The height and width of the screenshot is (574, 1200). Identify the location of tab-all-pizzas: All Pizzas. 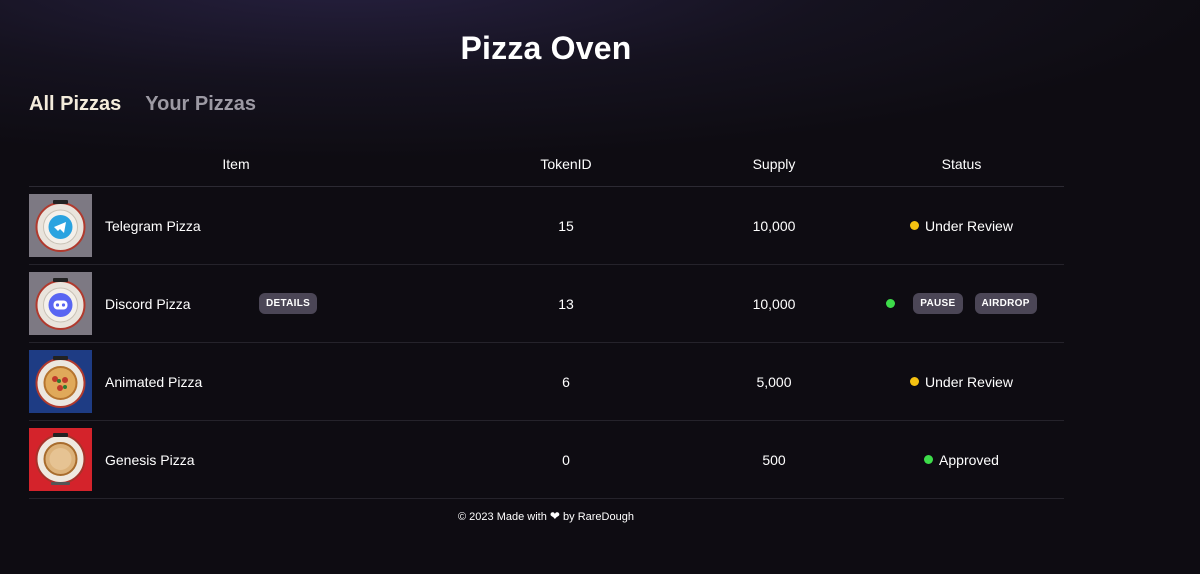
(75, 104).